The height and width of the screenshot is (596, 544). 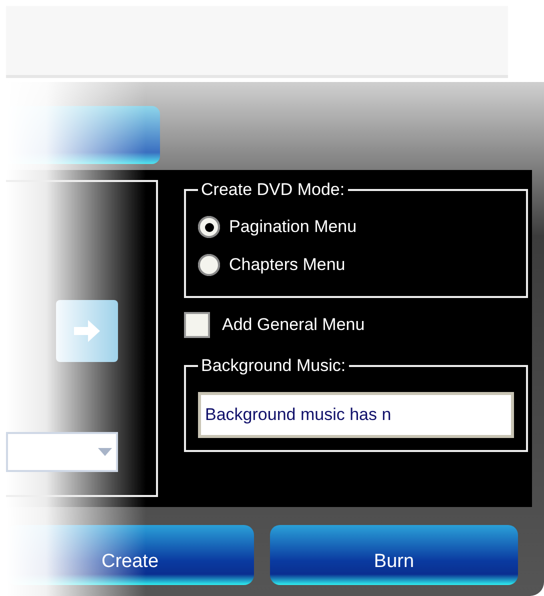 I want to click on group-title: Create DVD Mode:, so click(x=273, y=190).